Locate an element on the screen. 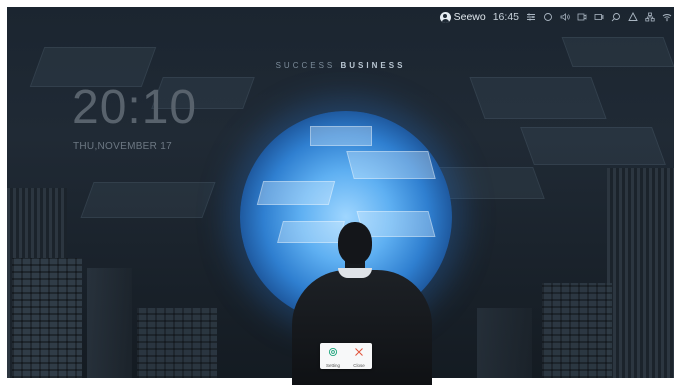  status-bar: Seewo 16:45 is located at coordinates (555, 17).